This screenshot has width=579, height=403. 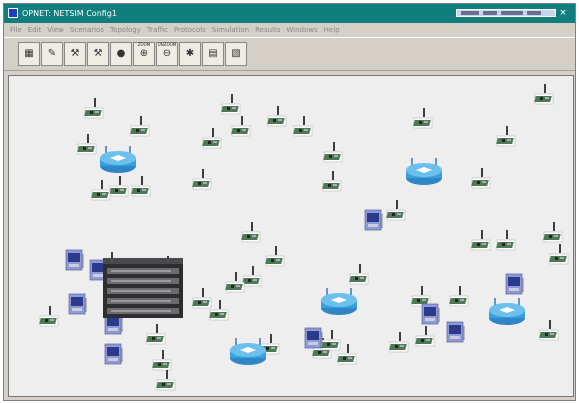 I want to click on menu-results: Results, so click(x=267, y=30).